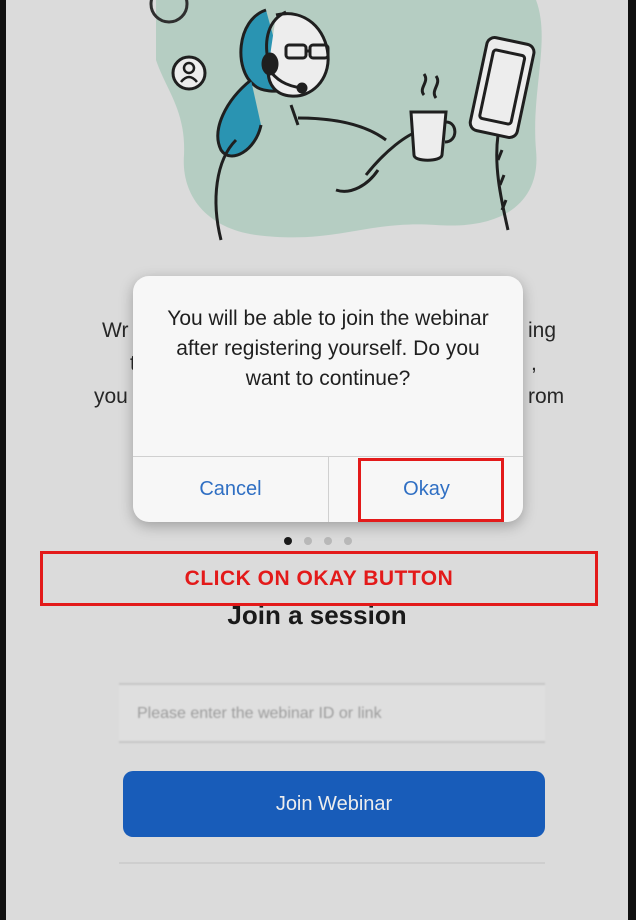 This screenshot has height=920, width=636. I want to click on instruction-annotation: CLICK ON OKAY BUTTON, so click(319, 578).